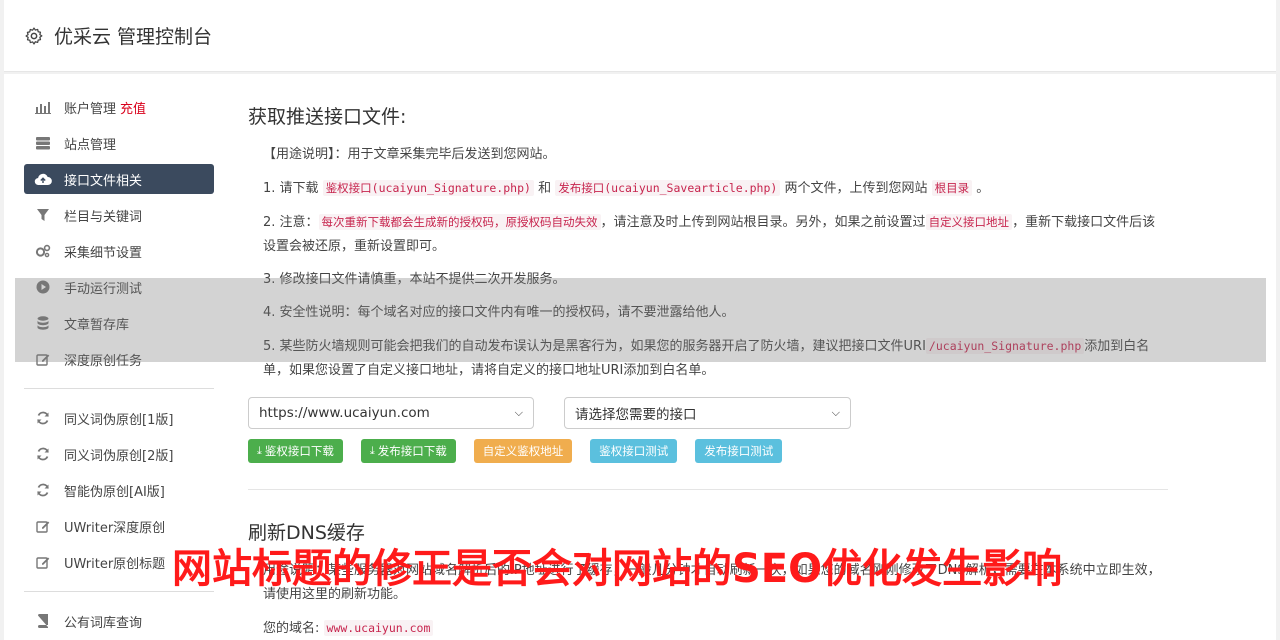  What do you see at coordinates (412, 451) in the screenshot?
I see `button-label: 发布接口下载` at bounding box center [412, 451].